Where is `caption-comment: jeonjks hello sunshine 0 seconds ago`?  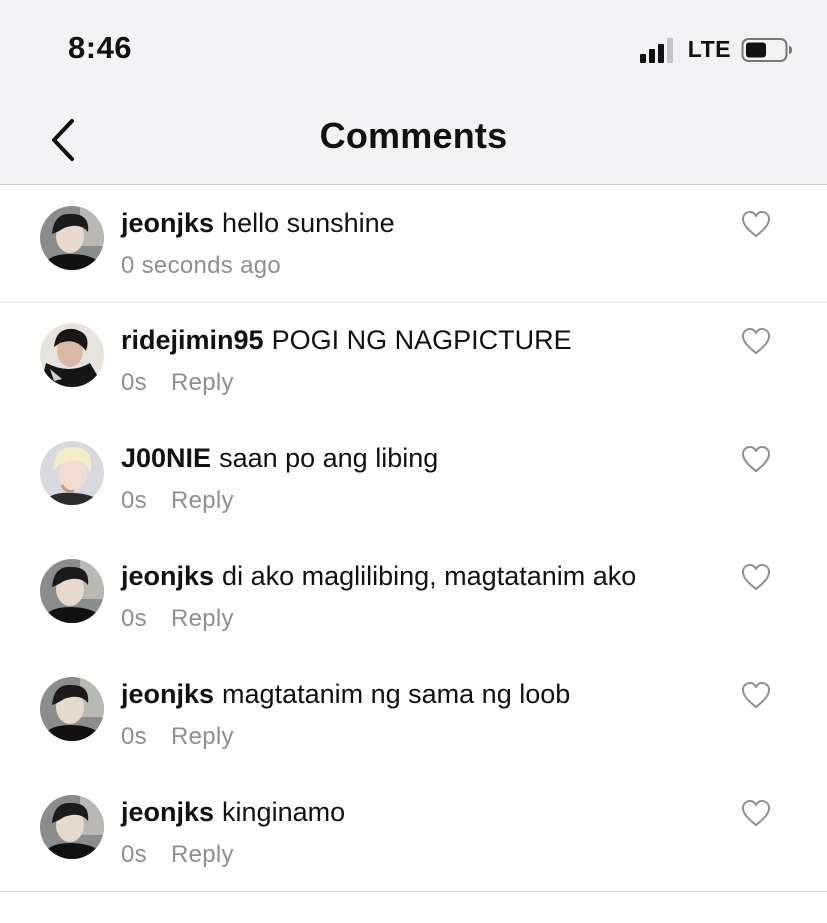
caption-comment: jeonjks hello sunshine 0 seconds ago is located at coordinates (413, 244).